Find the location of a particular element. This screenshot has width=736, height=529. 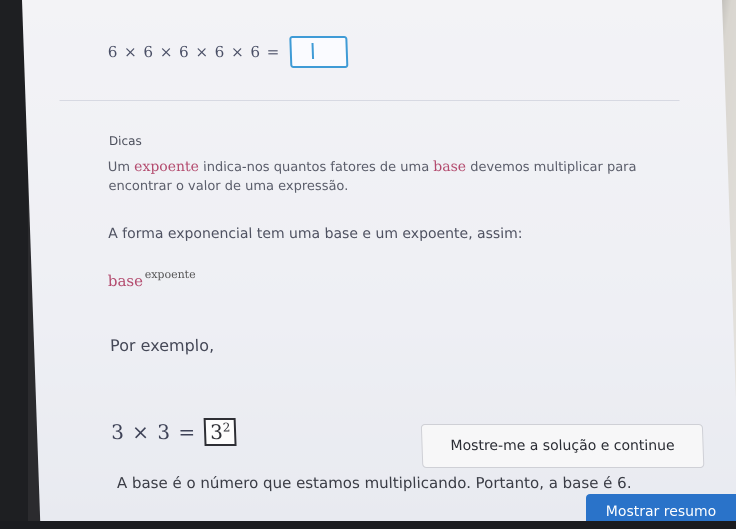

hints-title: Dicas is located at coordinates (125, 141).